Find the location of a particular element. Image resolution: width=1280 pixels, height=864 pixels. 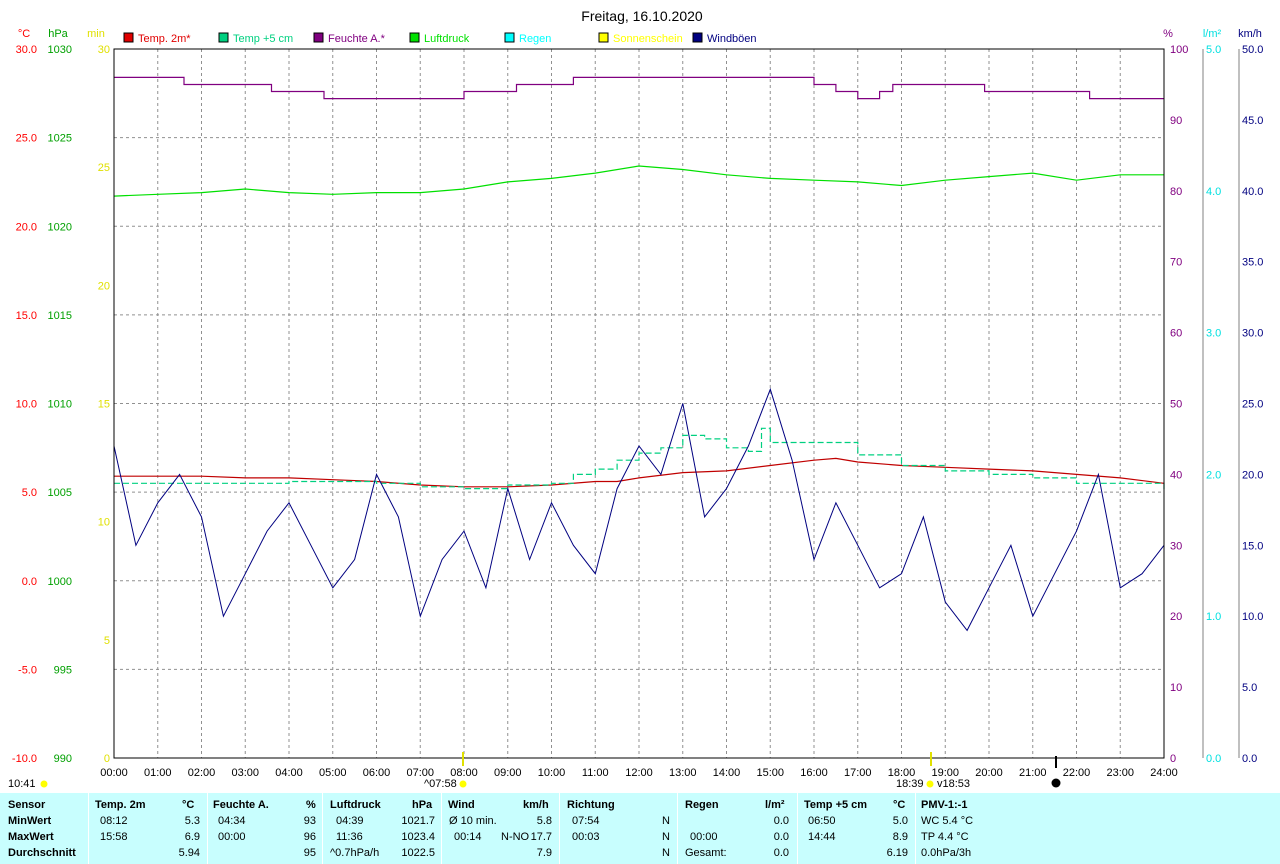

tick-label-wind: 25.0 is located at coordinates (1252, 405).